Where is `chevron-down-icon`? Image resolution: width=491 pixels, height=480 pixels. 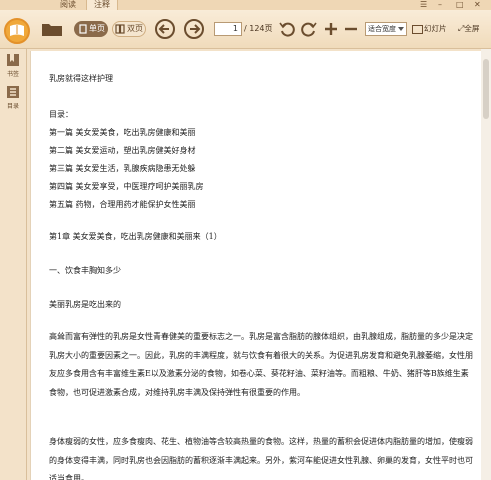
chevron-down-icon is located at coordinates (401, 29).